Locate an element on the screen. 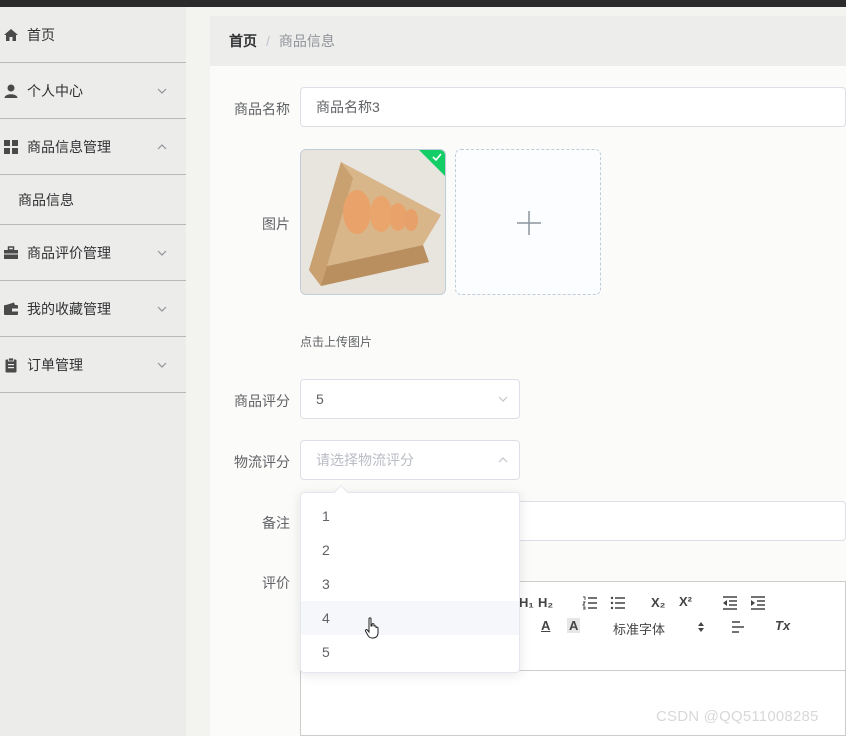 This screenshot has width=846, height=736. indent-icon is located at coordinates (758, 603).